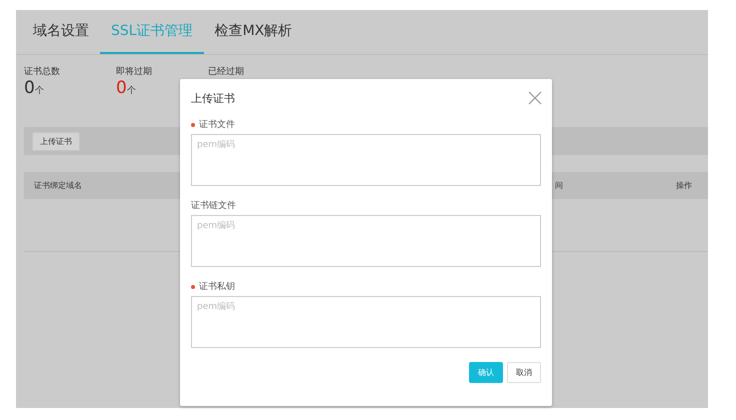  I want to click on field-label: 证书链文件, so click(213, 206).